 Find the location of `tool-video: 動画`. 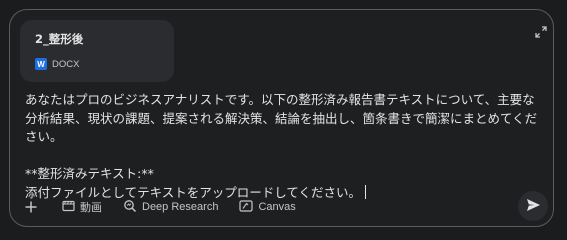

tool-video: 動画 is located at coordinates (82, 207).